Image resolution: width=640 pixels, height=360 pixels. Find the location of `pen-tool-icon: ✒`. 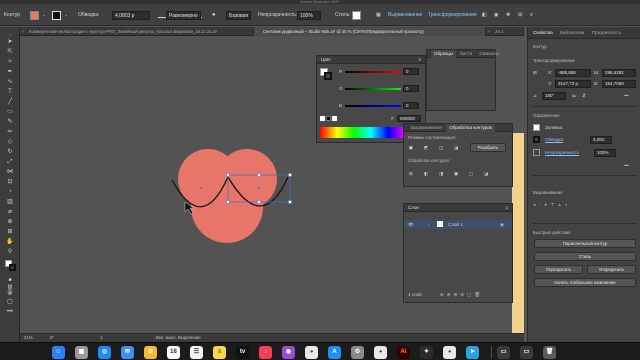

pen-tool-icon: ✒ is located at coordinates (10, 72).